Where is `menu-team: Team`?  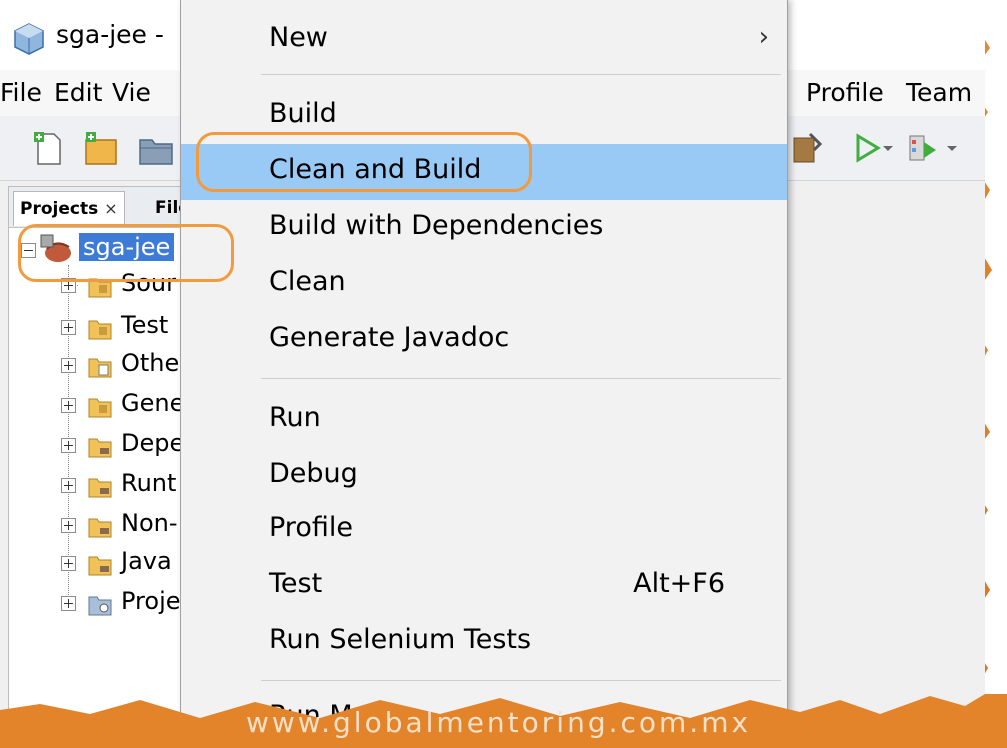
menu-team: Team is located at coordinates (939, 92).